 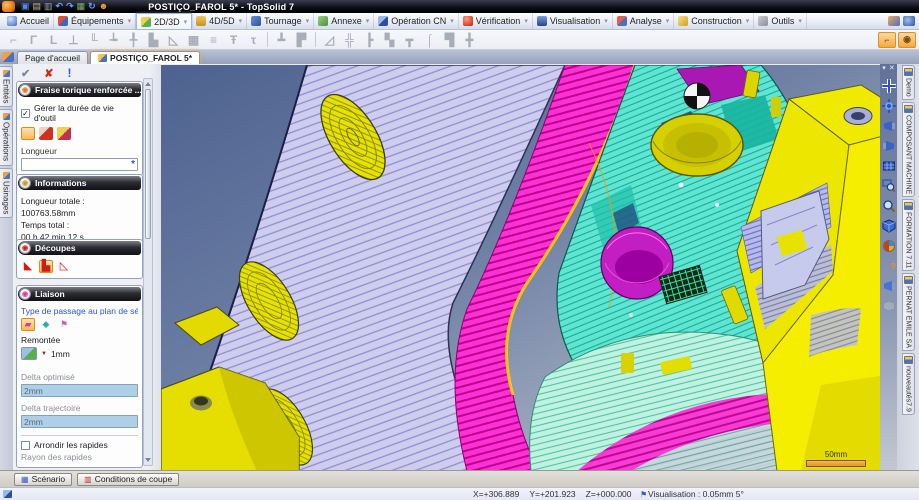 I want to click on delta-optimise-field: 2mm, so click(x=79, y=390).